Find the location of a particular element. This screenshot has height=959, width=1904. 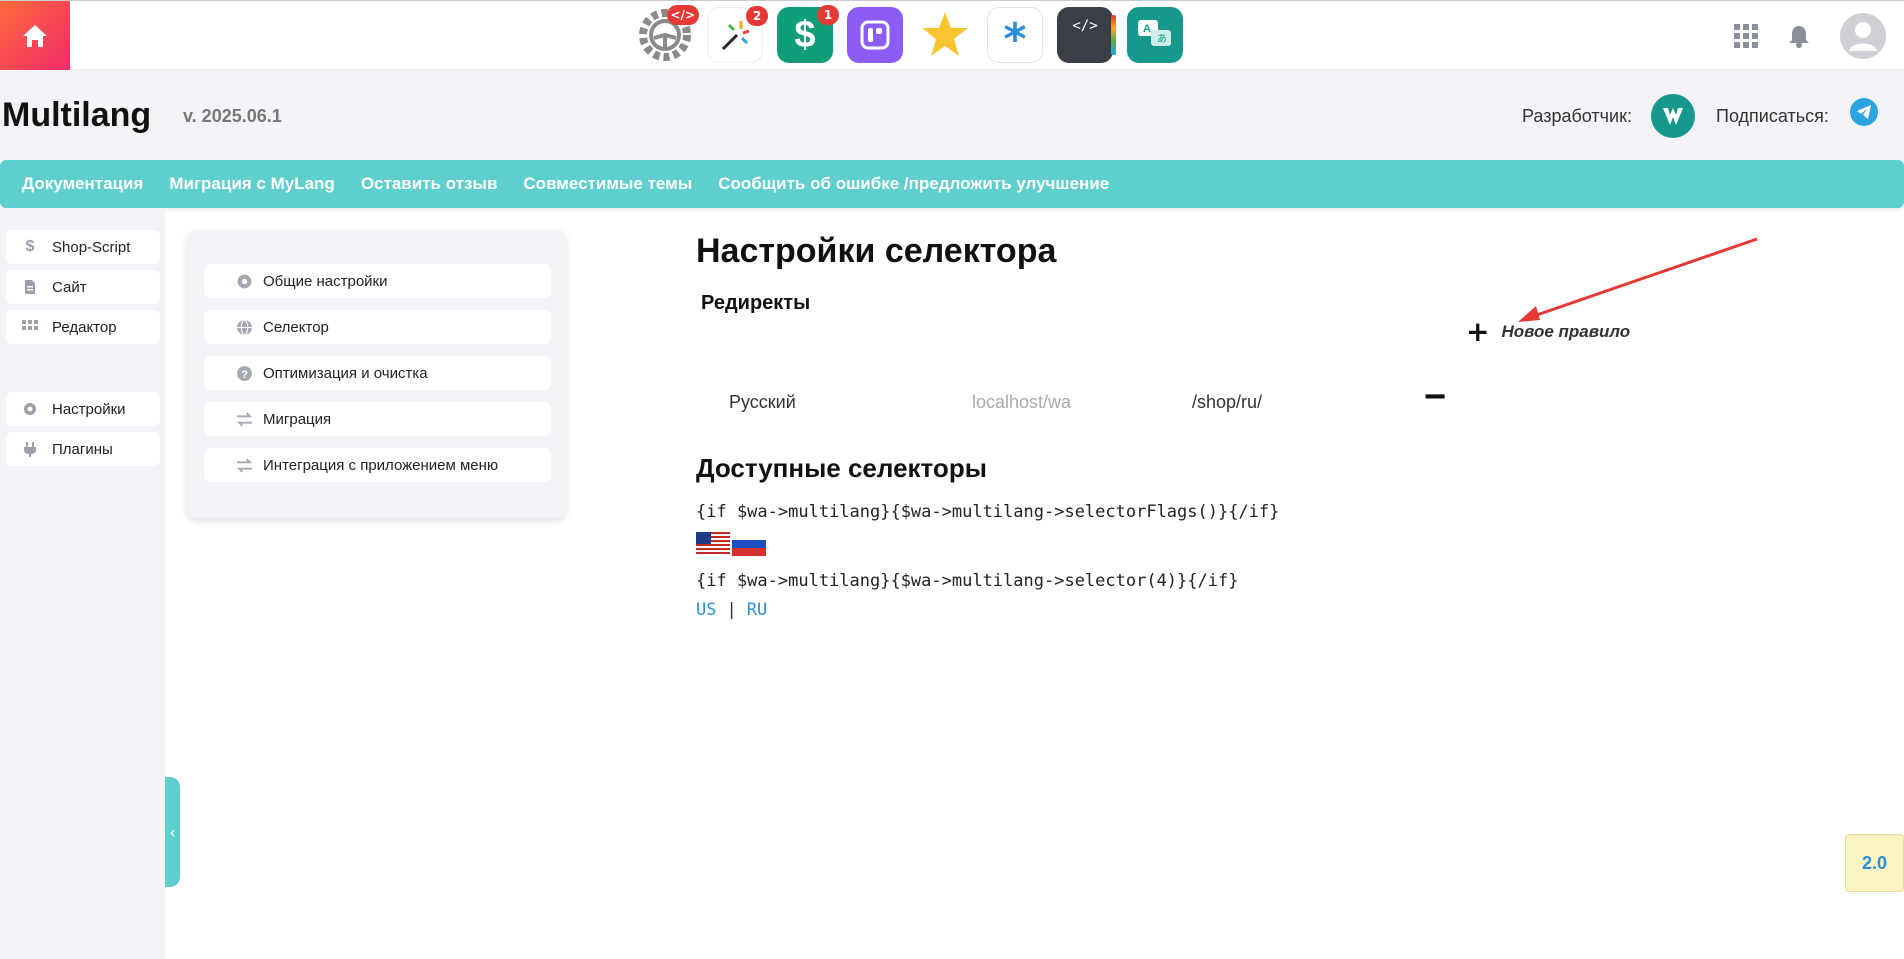

nav-migration-mylang: Миграция с MyLang is located at coordinates (251, 184).